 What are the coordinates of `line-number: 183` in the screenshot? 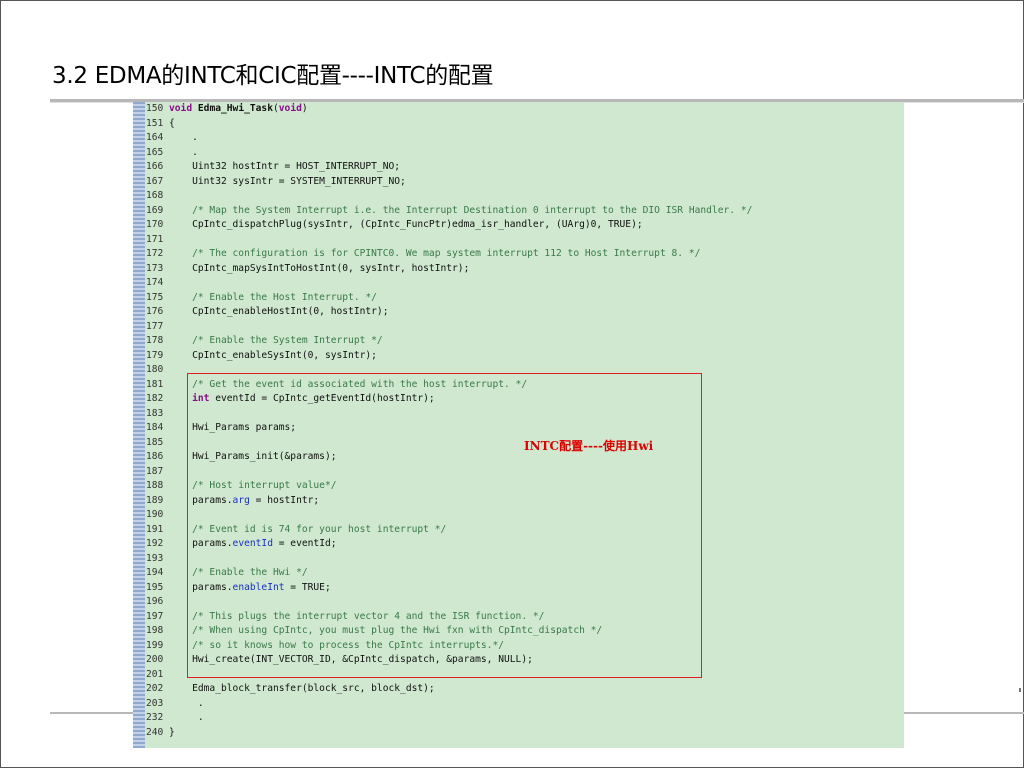 It's located at (155, 413).